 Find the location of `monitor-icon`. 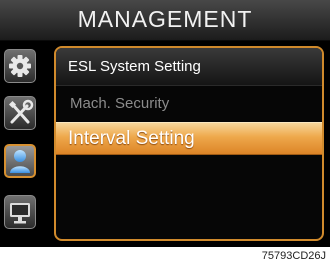

monitor-icon is located at coordinates (20, 213).